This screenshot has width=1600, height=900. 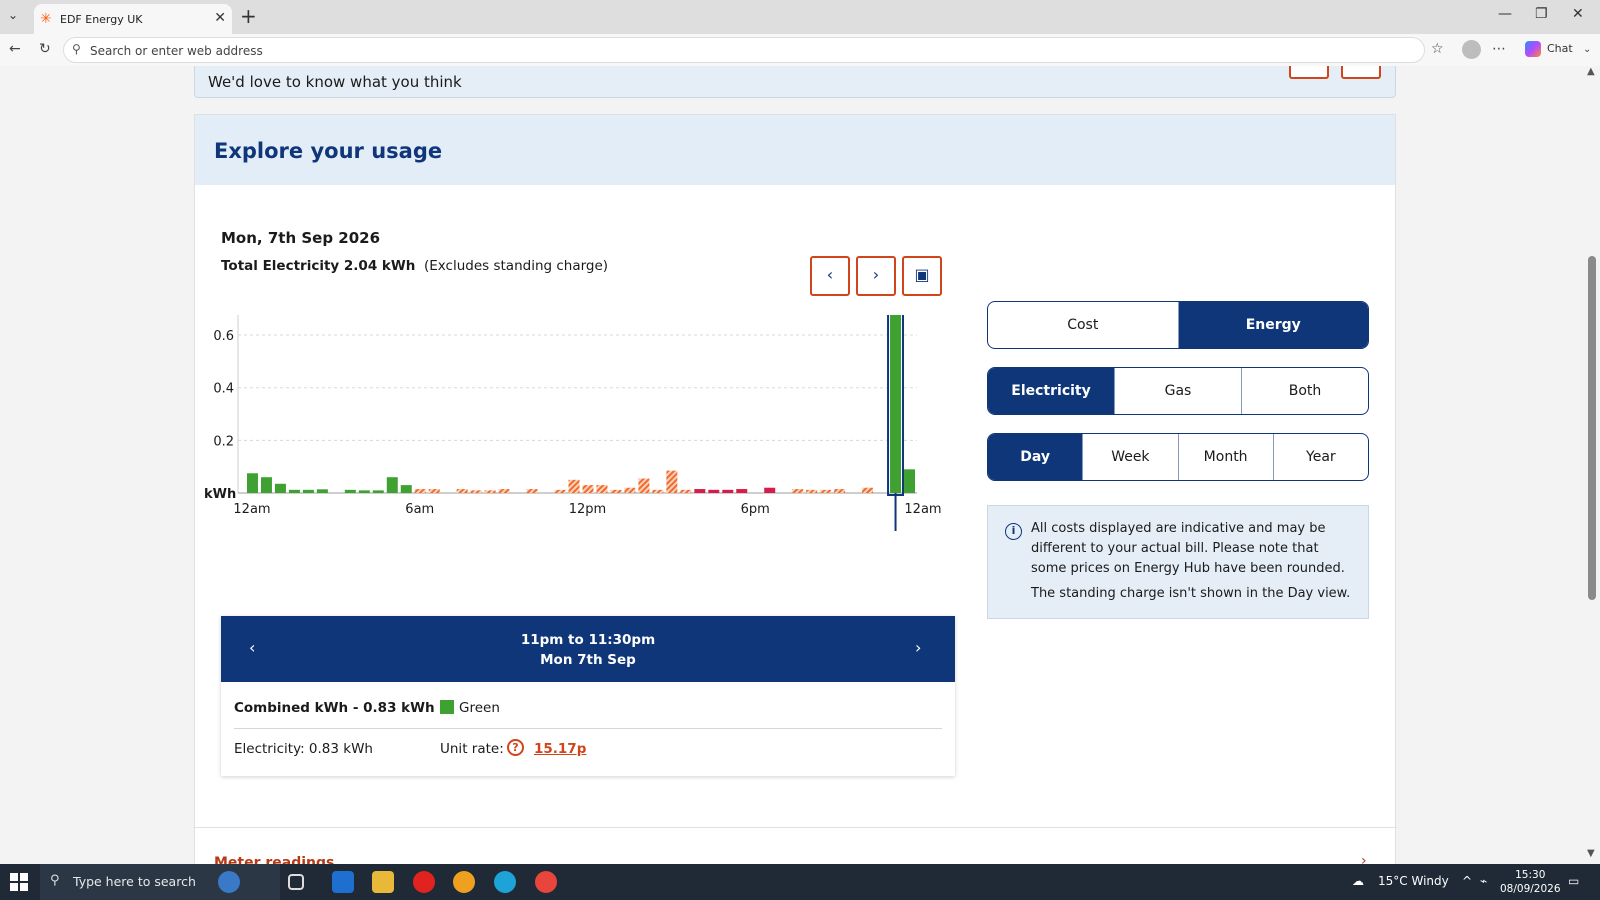 What do you see at coordinates (419, 509) in the screenshot?
I see `x-tick-label: 6am` at bounding box center [419, 509].